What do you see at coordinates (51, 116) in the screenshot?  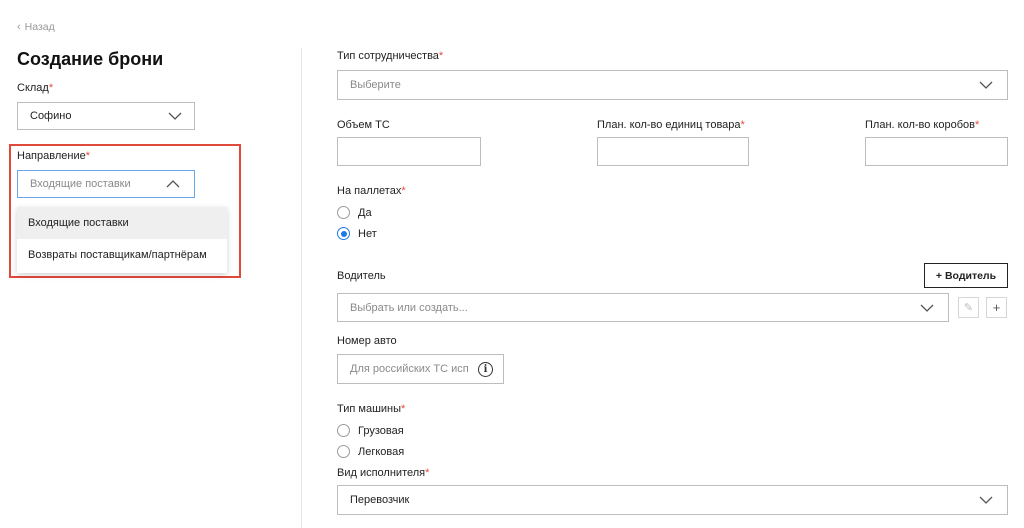 I see `warehouse-select-value: Софино` at bounding box center [51, 116].